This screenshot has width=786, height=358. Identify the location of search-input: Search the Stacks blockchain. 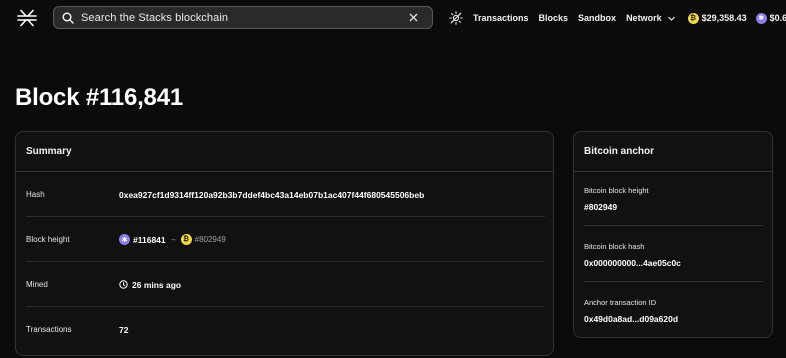
(243, 18).